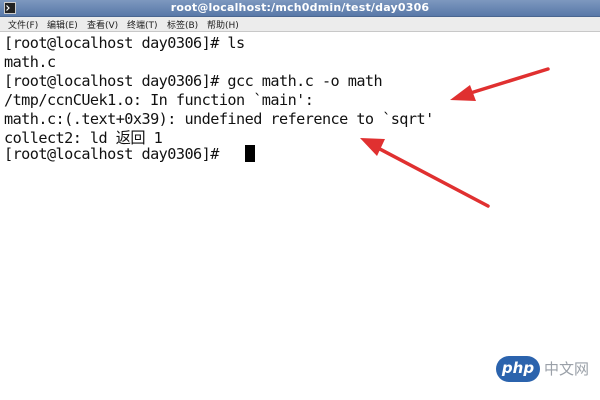 This screenshot has width=600, height=400. What do you see at coordinates (425, 173) in the screenshot?
I see `annotation-arrow-lower` at bounding box center [425, 173].